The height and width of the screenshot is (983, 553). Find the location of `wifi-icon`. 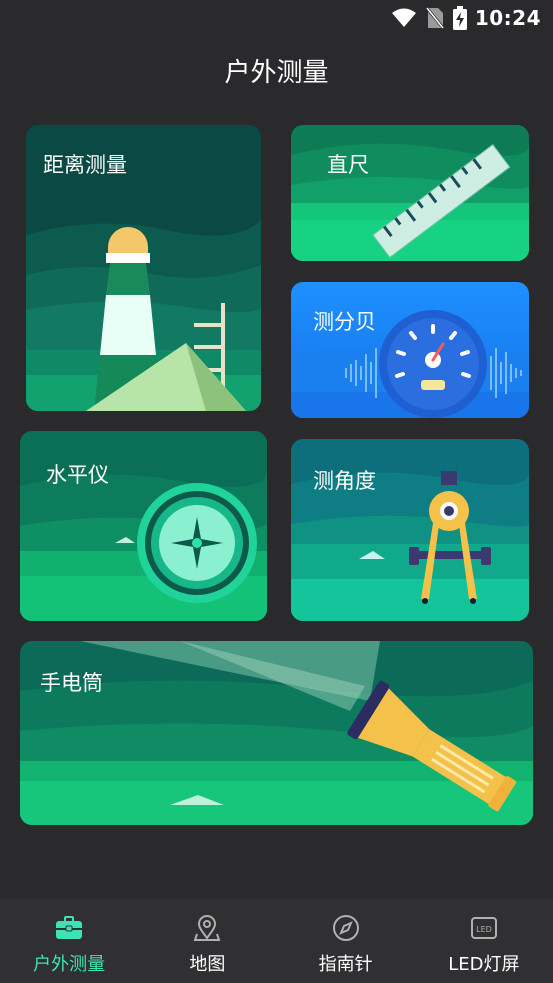

wifi-icon is located at coordinates (403, 17).